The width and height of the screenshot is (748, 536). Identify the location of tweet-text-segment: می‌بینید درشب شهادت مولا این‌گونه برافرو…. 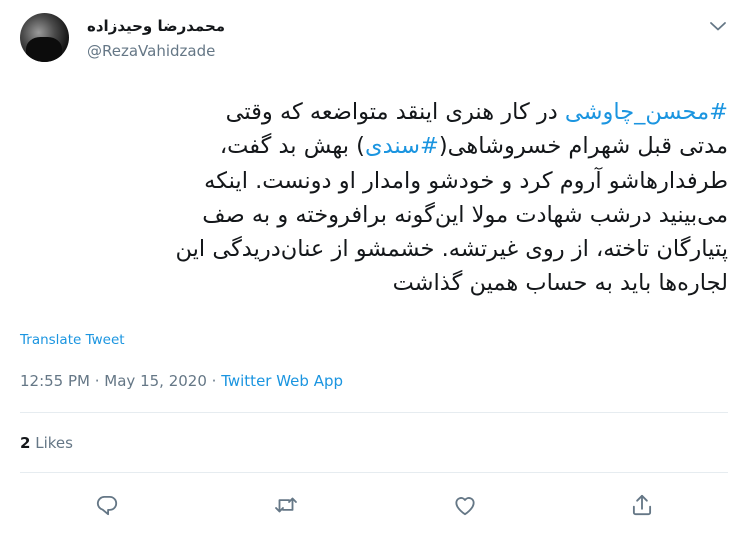
(465, 214).